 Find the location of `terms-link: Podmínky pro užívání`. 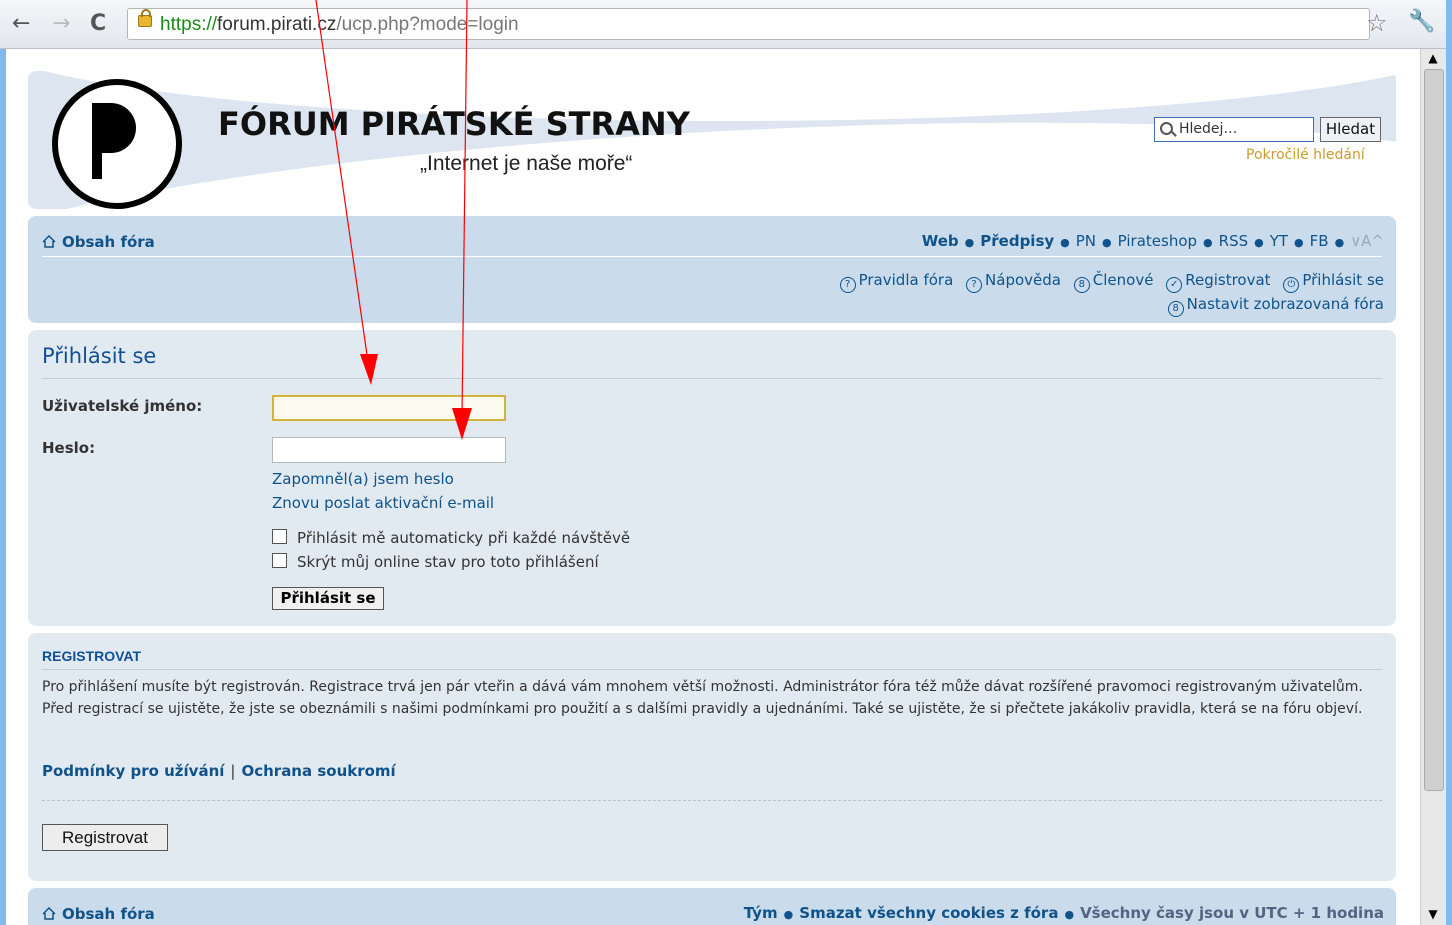

terms-link: Podmínky pro užívání is located at coordinates (133, 771).